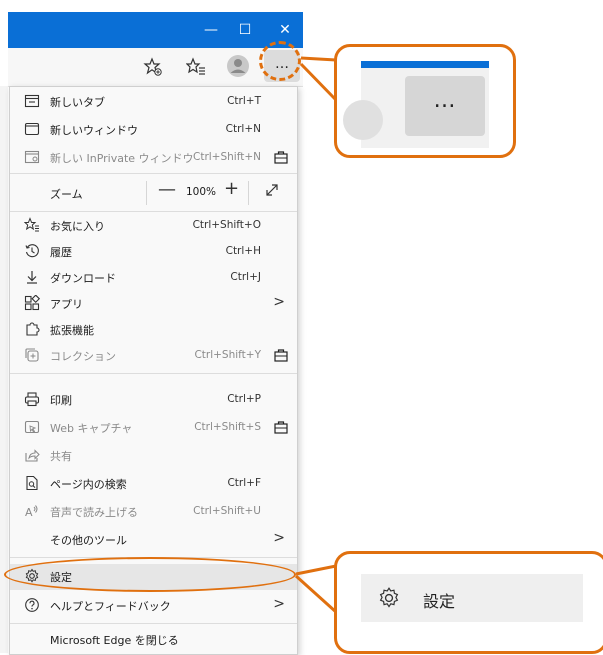 The width and height of the screenshot is (603, 655). I want to click on titlebar-zoom-strip, so click(425, 64).